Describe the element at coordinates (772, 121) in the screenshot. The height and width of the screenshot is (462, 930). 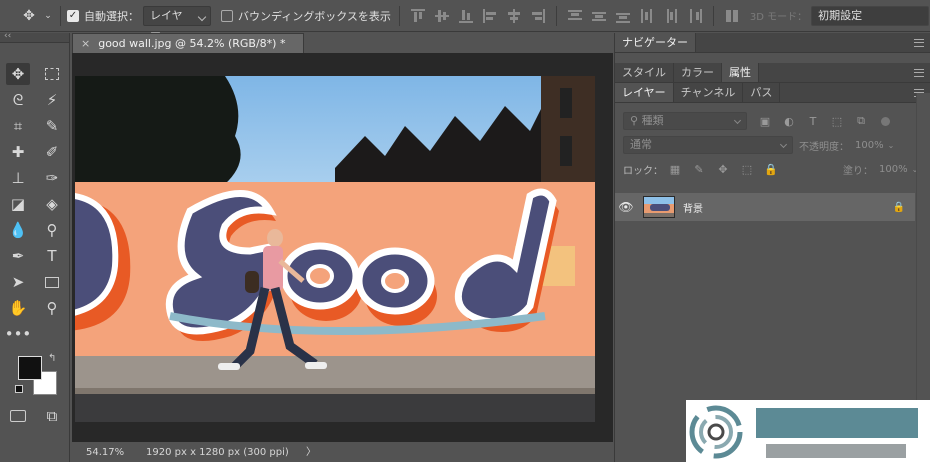
I see `layer-filter-row: ⚲ 種類 ▣ ◐ T ⬚ ⧉` at that location.